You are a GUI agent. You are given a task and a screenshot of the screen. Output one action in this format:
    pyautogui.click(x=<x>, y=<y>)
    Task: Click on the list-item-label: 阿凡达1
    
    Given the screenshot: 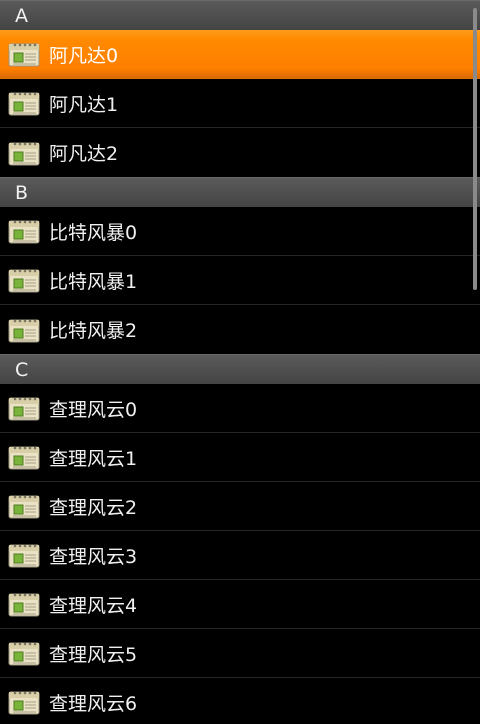 What is the action you would take?
    pyautogui.click(x=84, y=104)
    